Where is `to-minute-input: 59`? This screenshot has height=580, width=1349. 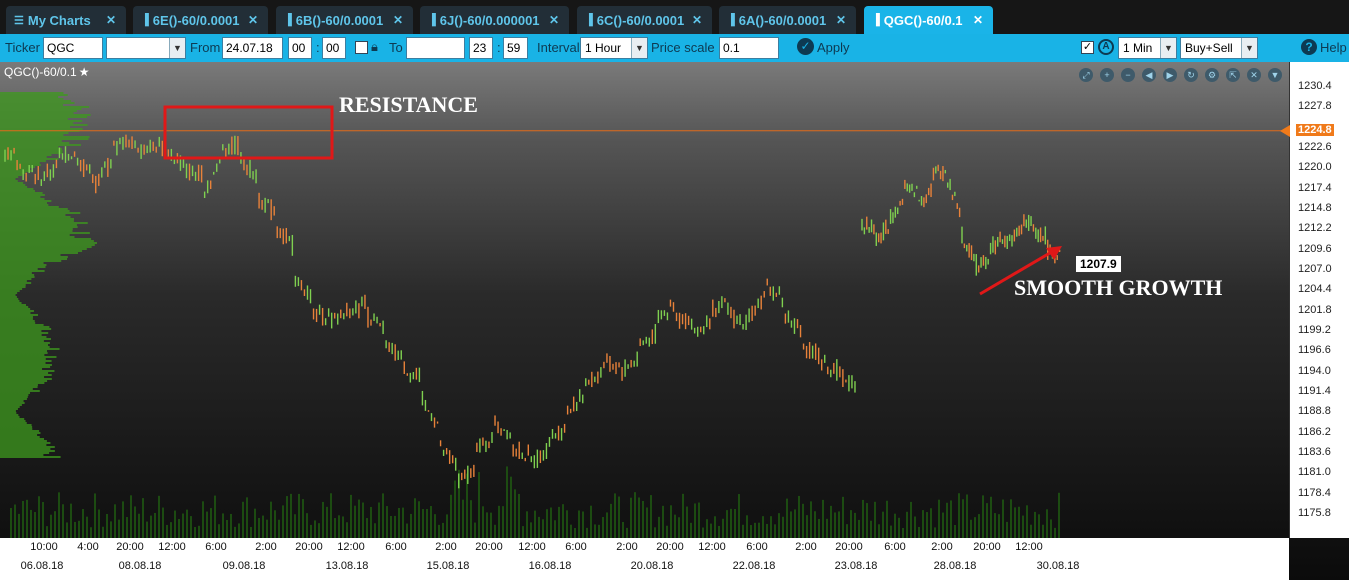 to-minute-input: 59 is located at coordinates (515, 48).